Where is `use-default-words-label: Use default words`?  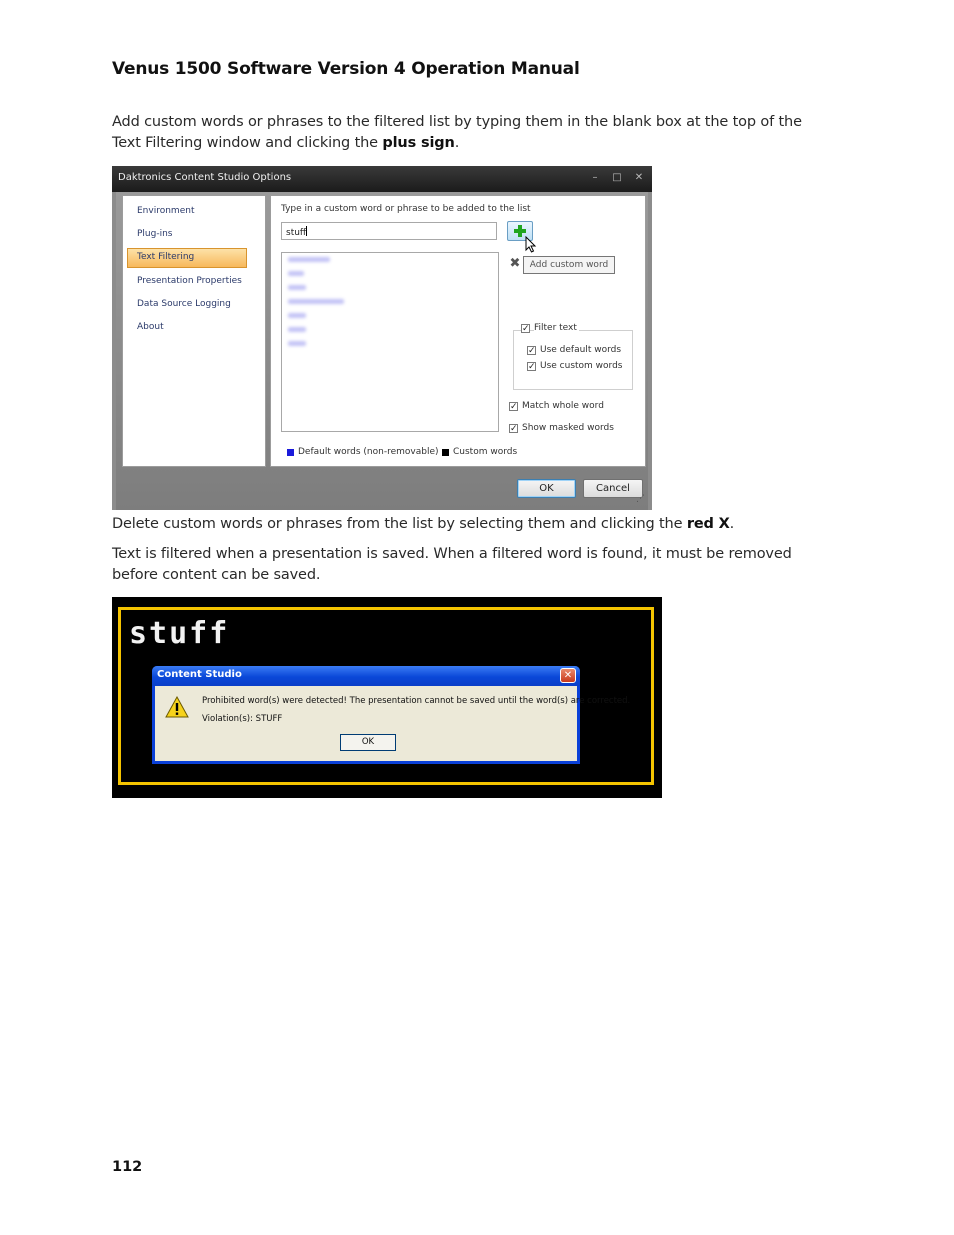
use-default-words-label: Use default words is located at coordinates (581, 350).